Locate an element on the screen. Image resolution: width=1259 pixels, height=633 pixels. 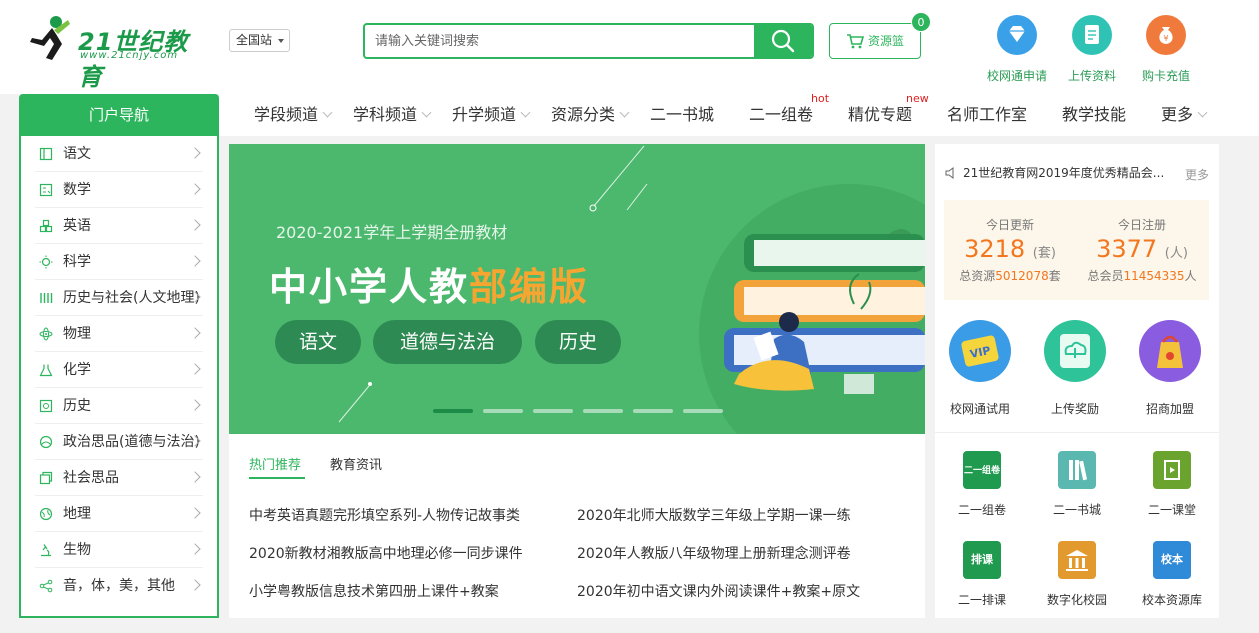
news-link: 2020新教材湘教版高中地理必修一同步课件 is located at coordinates (386, 553).